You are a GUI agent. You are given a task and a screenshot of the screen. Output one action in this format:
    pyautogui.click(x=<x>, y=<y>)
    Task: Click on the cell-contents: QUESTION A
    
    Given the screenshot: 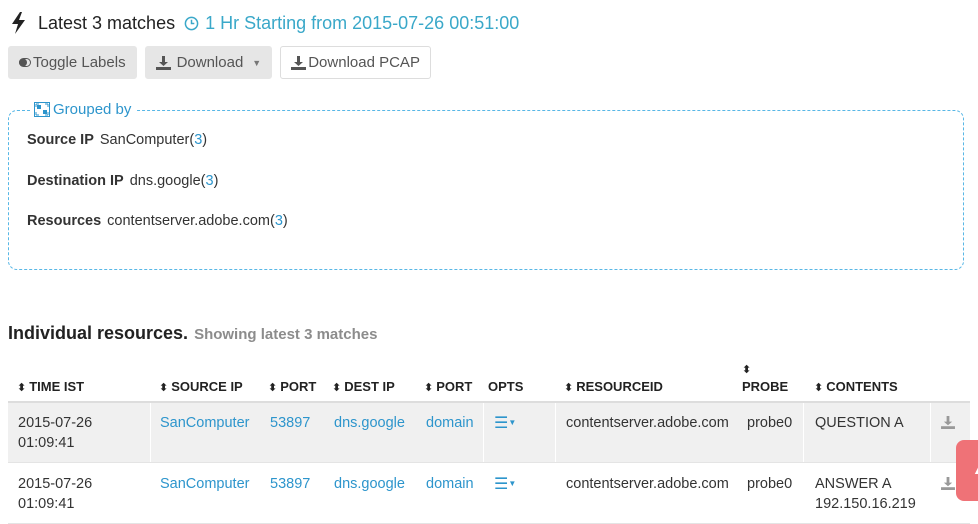 What is the action you would take?
    pyautogui.click(x=859, y=423)
    